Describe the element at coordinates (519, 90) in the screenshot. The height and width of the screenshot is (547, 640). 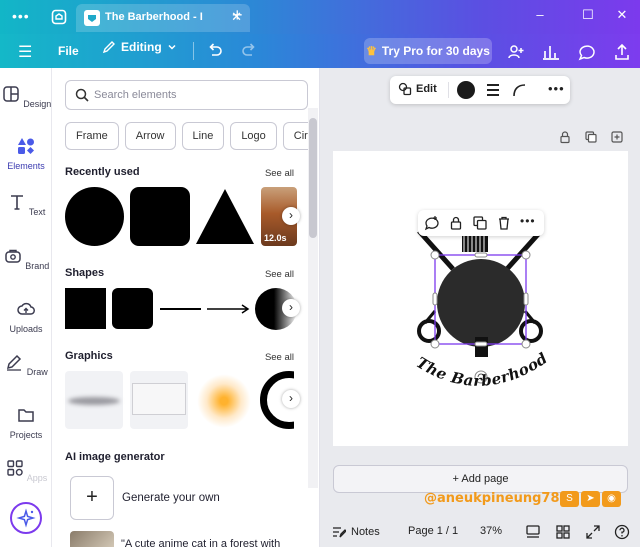
I see `corner-rounding-icon` at that location.